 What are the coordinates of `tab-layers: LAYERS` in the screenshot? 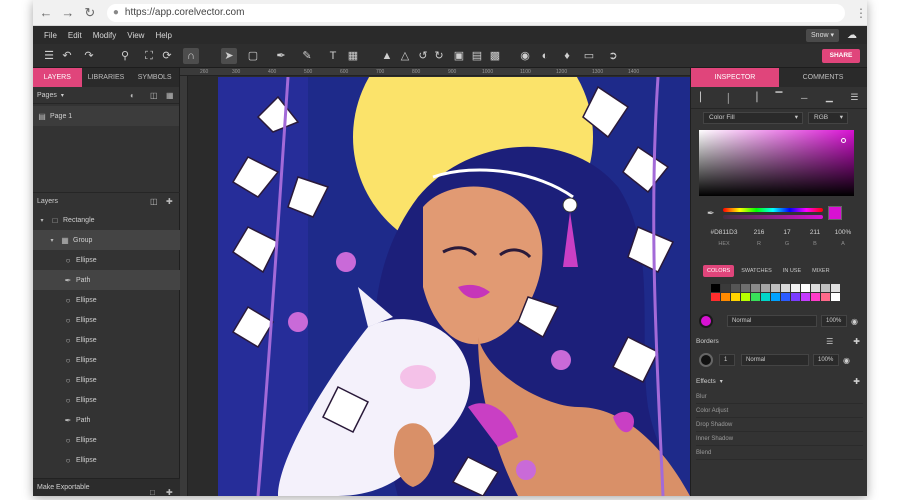 It's located at (57, 77).